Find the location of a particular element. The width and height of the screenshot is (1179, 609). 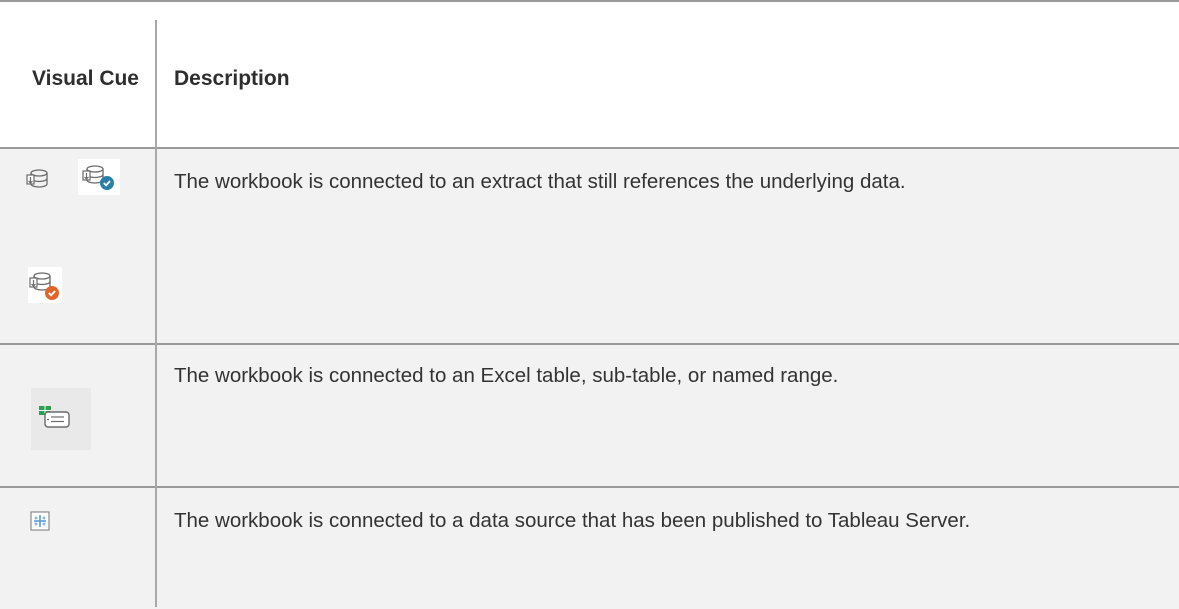

extract-refresh-success-icon is located at coordinates (99, 177).